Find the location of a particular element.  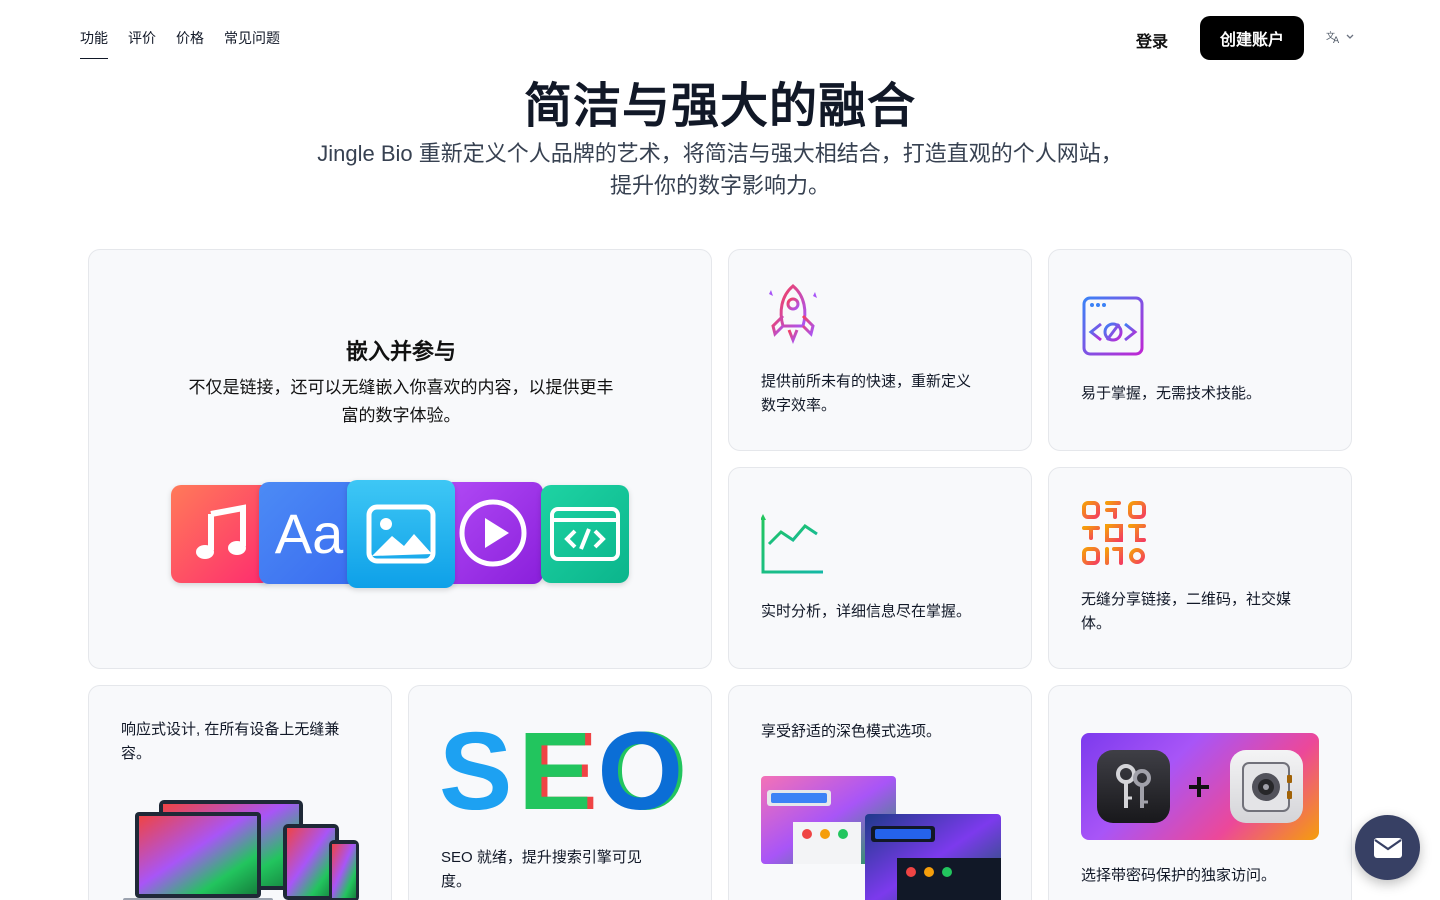

code-tile is located at coordinates (585, 534).